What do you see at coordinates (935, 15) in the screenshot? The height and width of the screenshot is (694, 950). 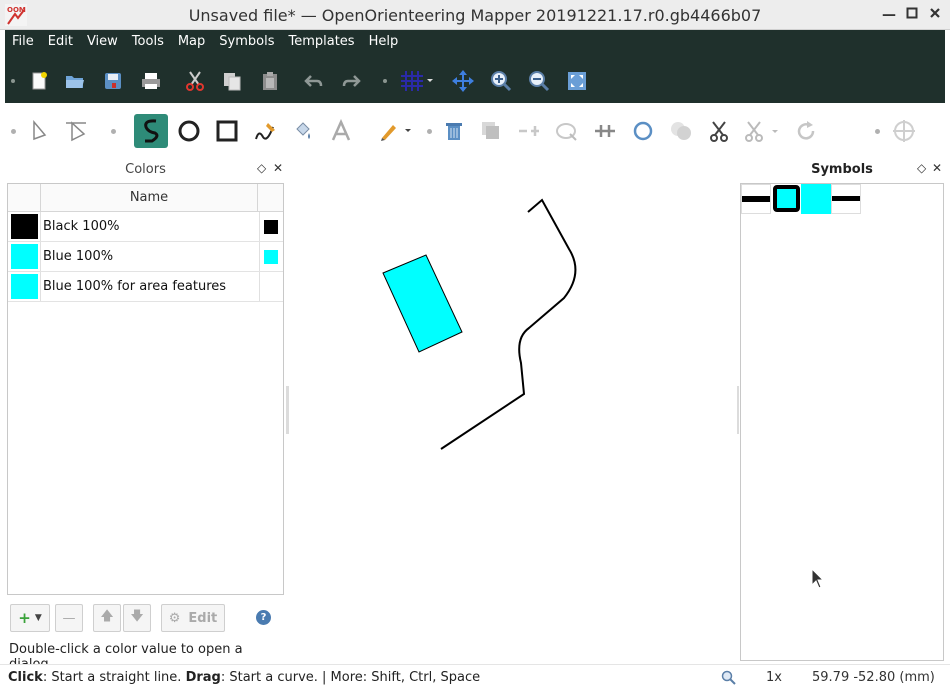 I see `close-window-icon` at bounding box center [935, 15].